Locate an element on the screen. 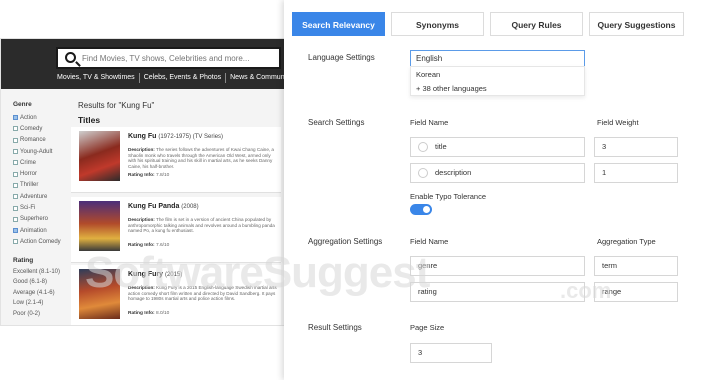 The width and height of the screenshot is (708, 380). typo-tolerance-label: Enable Typo Tolerance is located at coordinates (448, 196).